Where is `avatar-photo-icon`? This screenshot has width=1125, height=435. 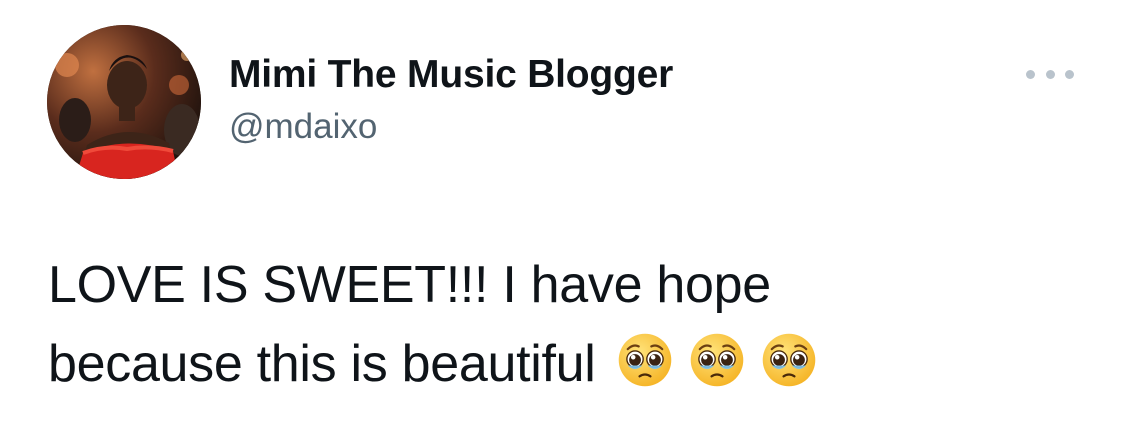
avatar-photo-icon is located at coordinates (124, 102).